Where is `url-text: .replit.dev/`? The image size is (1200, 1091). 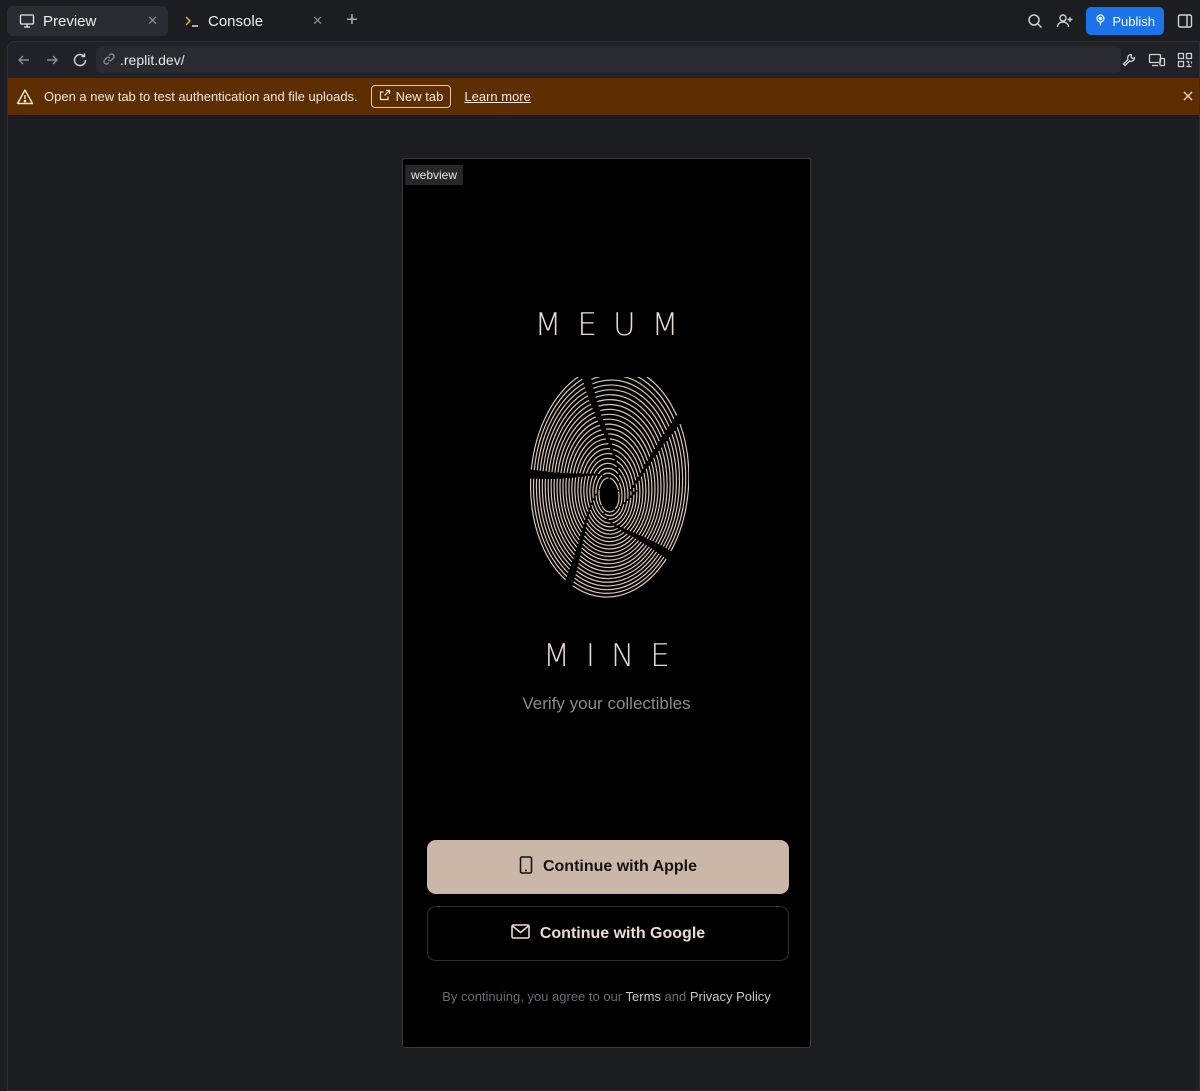 url-text: .replit.dev/ is located at coordinates (152, 60).